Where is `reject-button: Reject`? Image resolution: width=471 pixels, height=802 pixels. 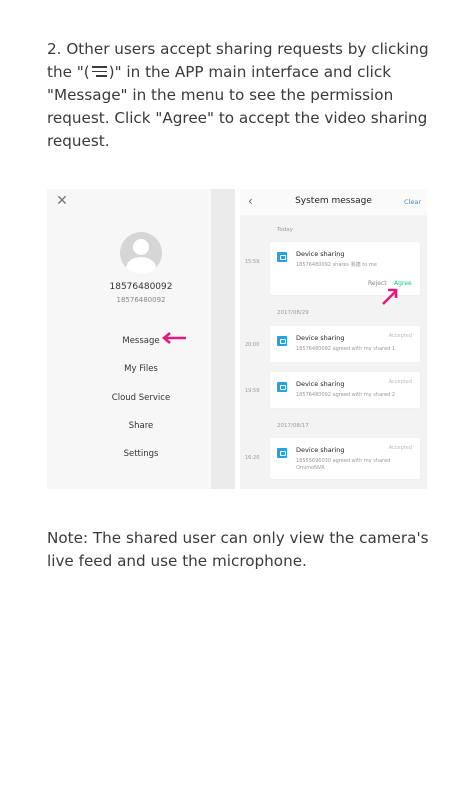 reject-button: Reject is located at coordinates (377, 283).